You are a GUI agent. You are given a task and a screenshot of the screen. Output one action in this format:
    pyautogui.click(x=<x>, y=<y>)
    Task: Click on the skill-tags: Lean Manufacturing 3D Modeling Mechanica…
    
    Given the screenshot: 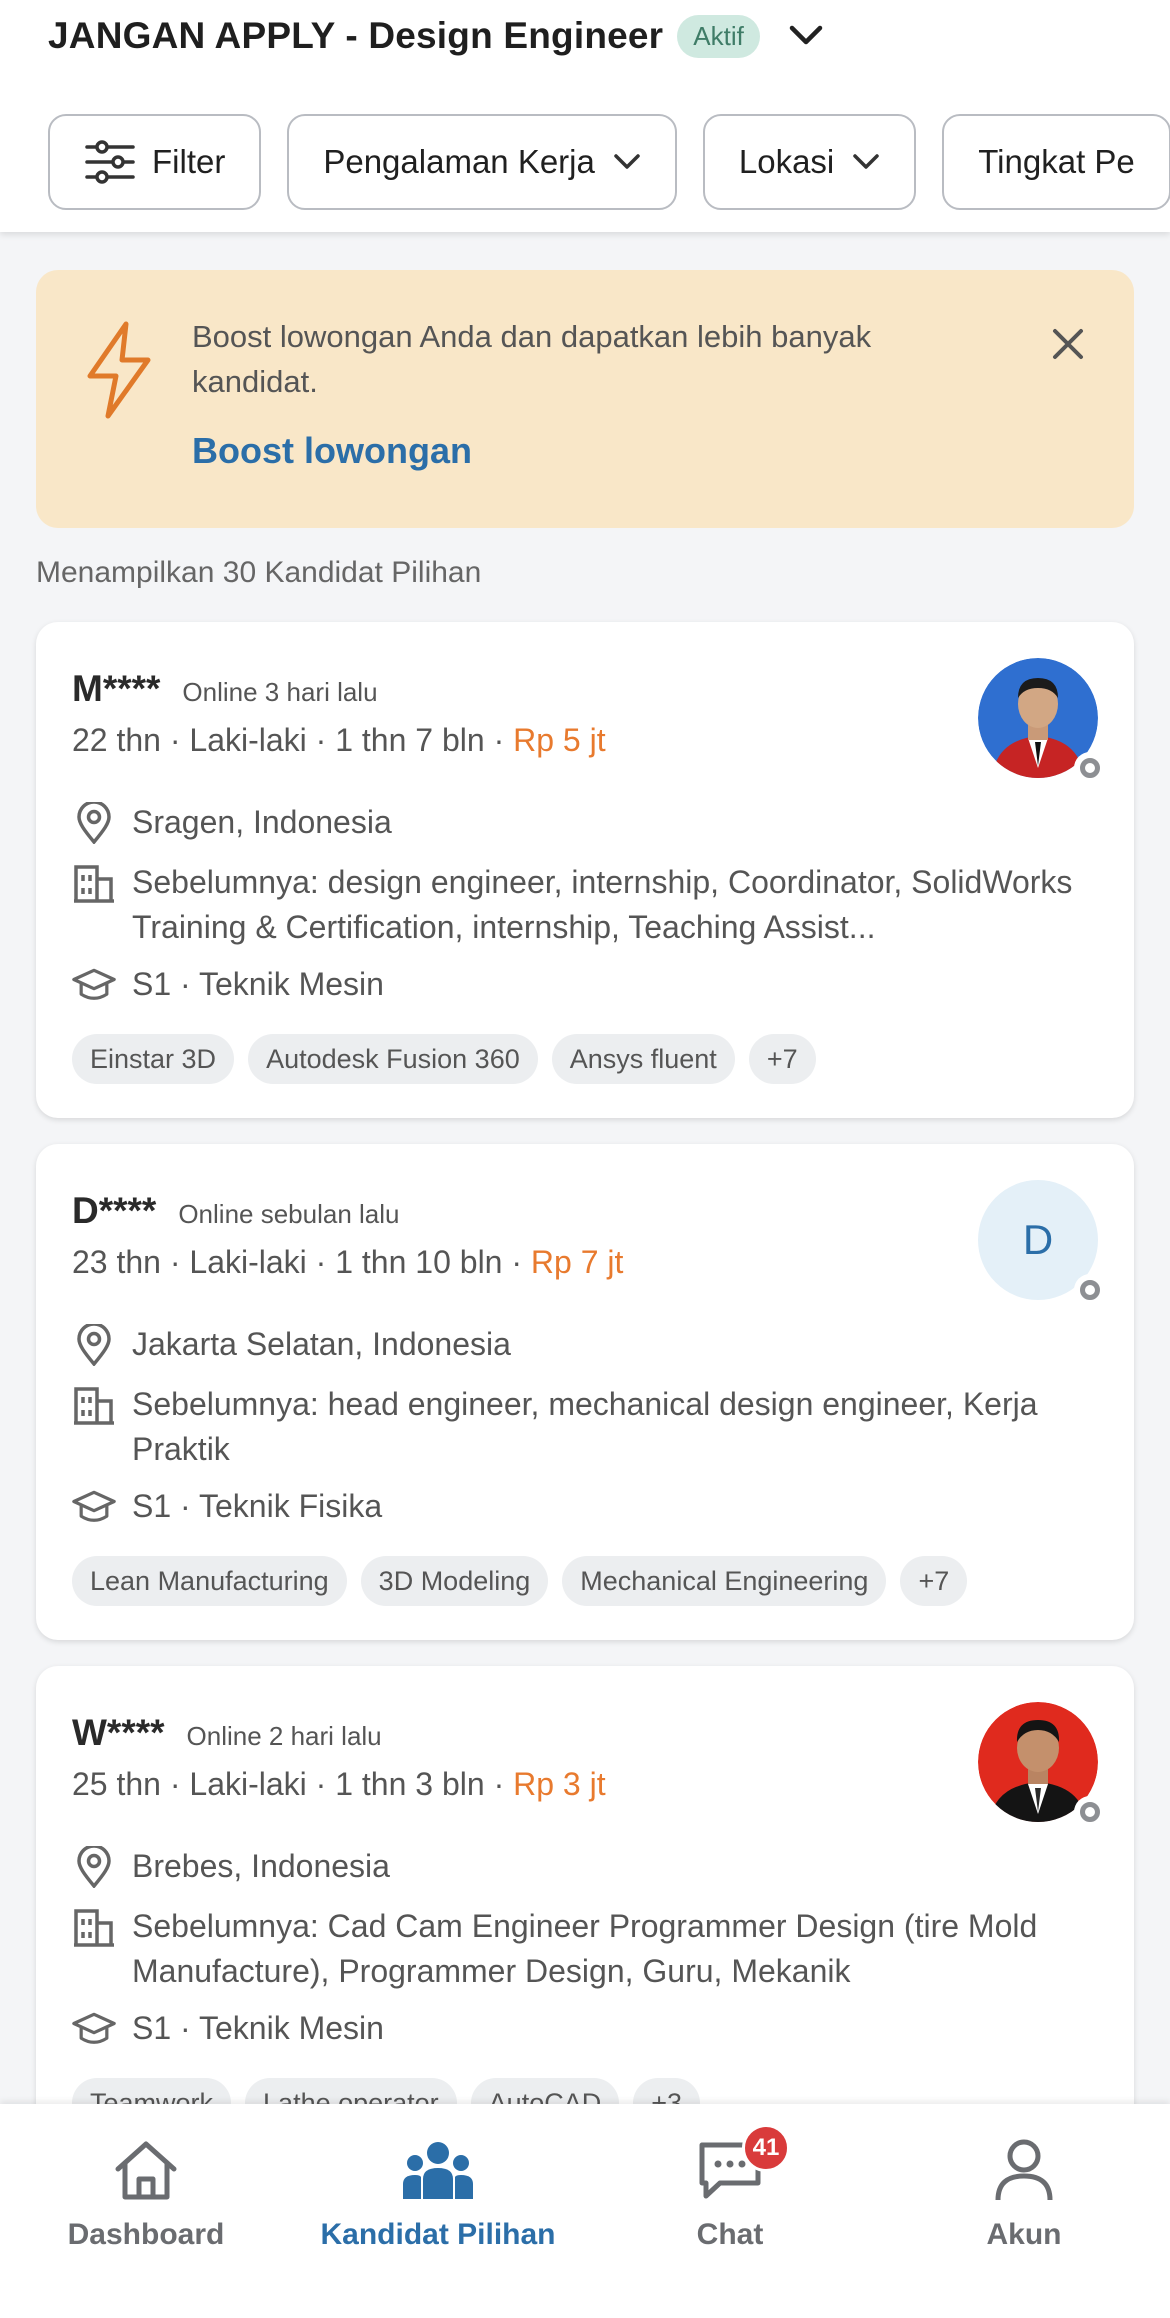 What is the action you would take?
    pyautogui.click(x=520, y=1581)
    